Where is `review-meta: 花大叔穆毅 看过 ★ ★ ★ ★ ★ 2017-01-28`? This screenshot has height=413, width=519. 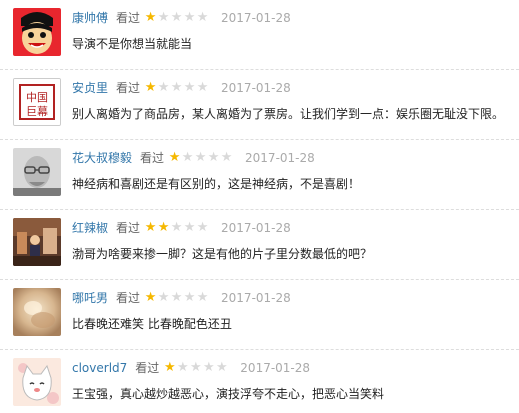 review-meta: 花大叔穆毅 看过 ★ ★ ★ ★ ★ 2017-01-28 is located at coordinates (193, 158).